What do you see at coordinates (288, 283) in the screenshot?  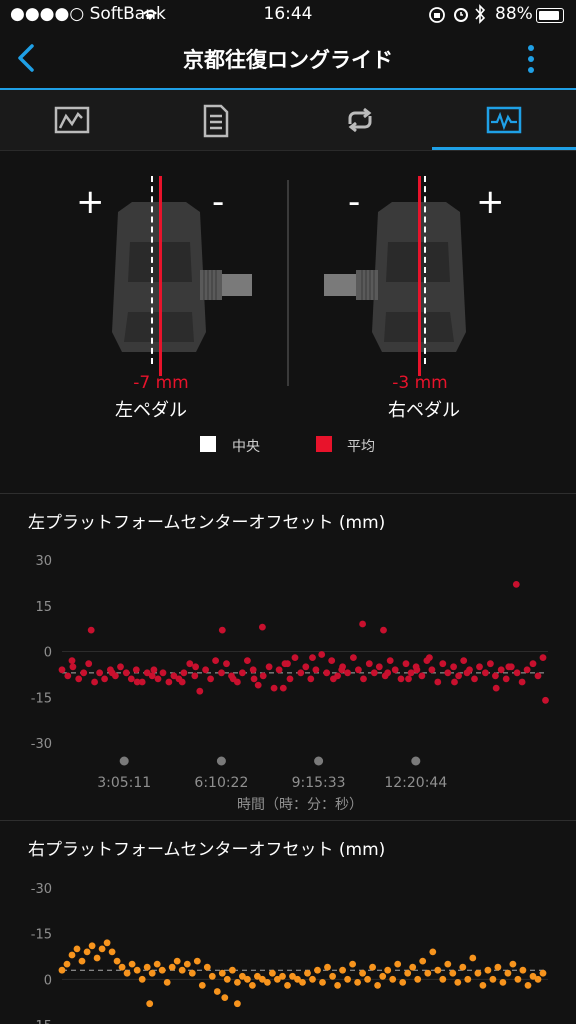 I see `pedal-divider` at bounding box center [288, 283].